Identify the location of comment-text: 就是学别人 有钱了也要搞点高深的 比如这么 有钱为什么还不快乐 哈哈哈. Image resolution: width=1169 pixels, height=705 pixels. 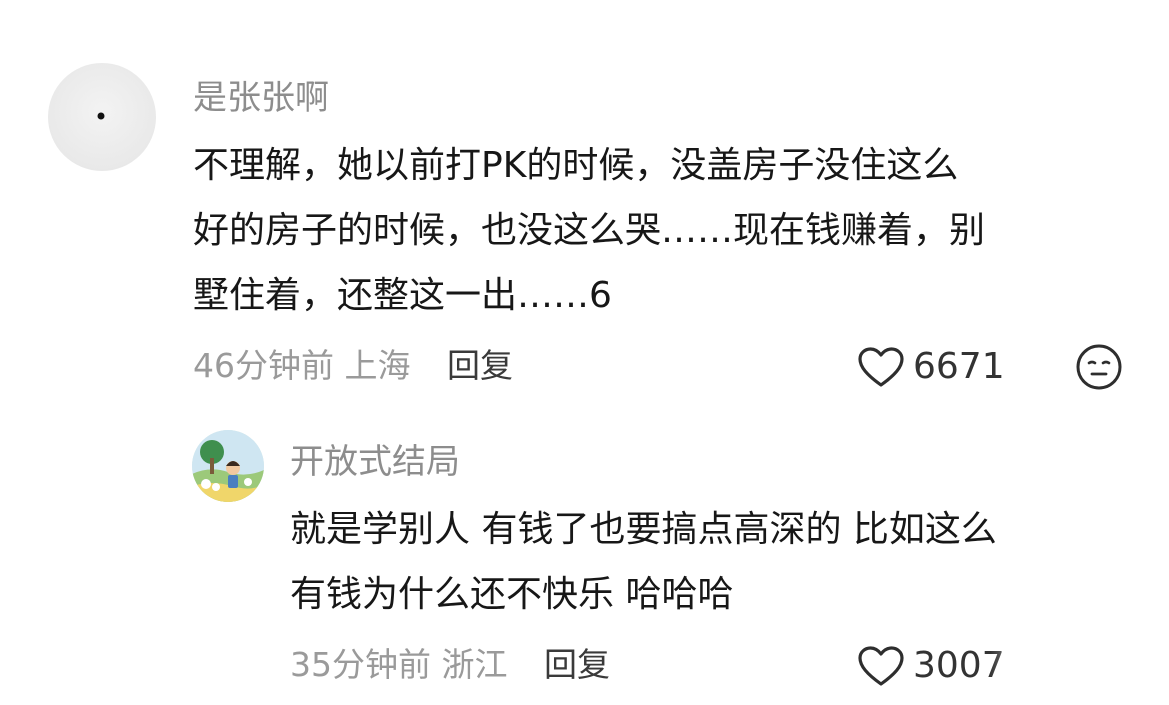
(643, 562).